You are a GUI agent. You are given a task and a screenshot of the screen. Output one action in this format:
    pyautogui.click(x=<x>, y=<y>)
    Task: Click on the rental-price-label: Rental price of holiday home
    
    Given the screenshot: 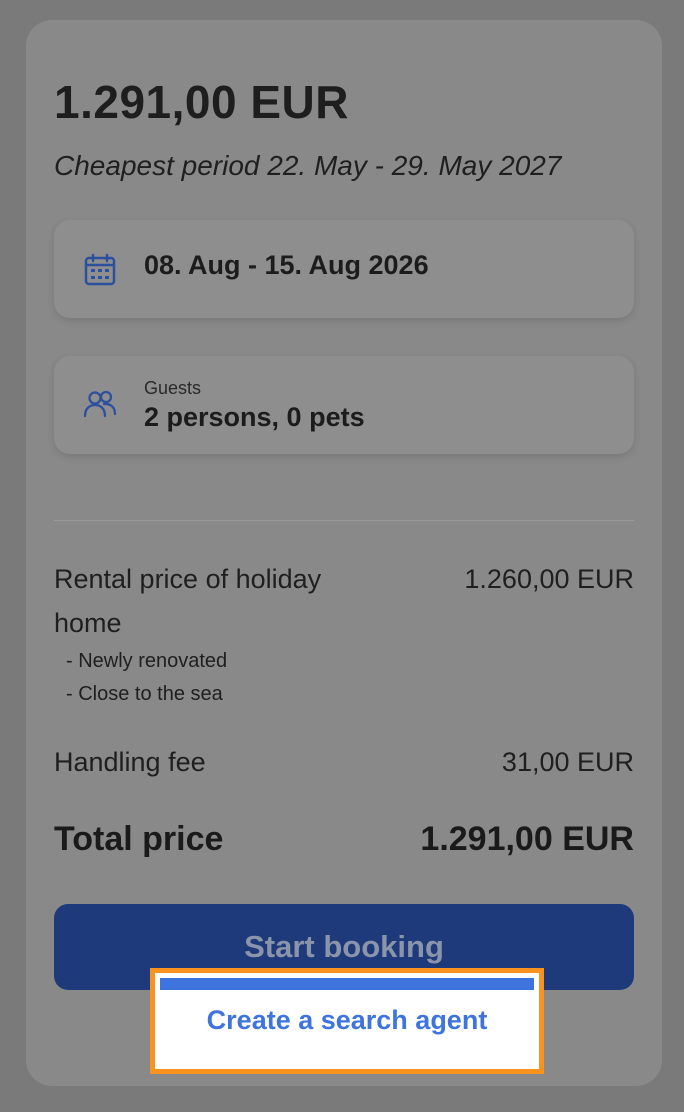 What is the action you would take?
    pyautogui.click(x=188, y=601)
    